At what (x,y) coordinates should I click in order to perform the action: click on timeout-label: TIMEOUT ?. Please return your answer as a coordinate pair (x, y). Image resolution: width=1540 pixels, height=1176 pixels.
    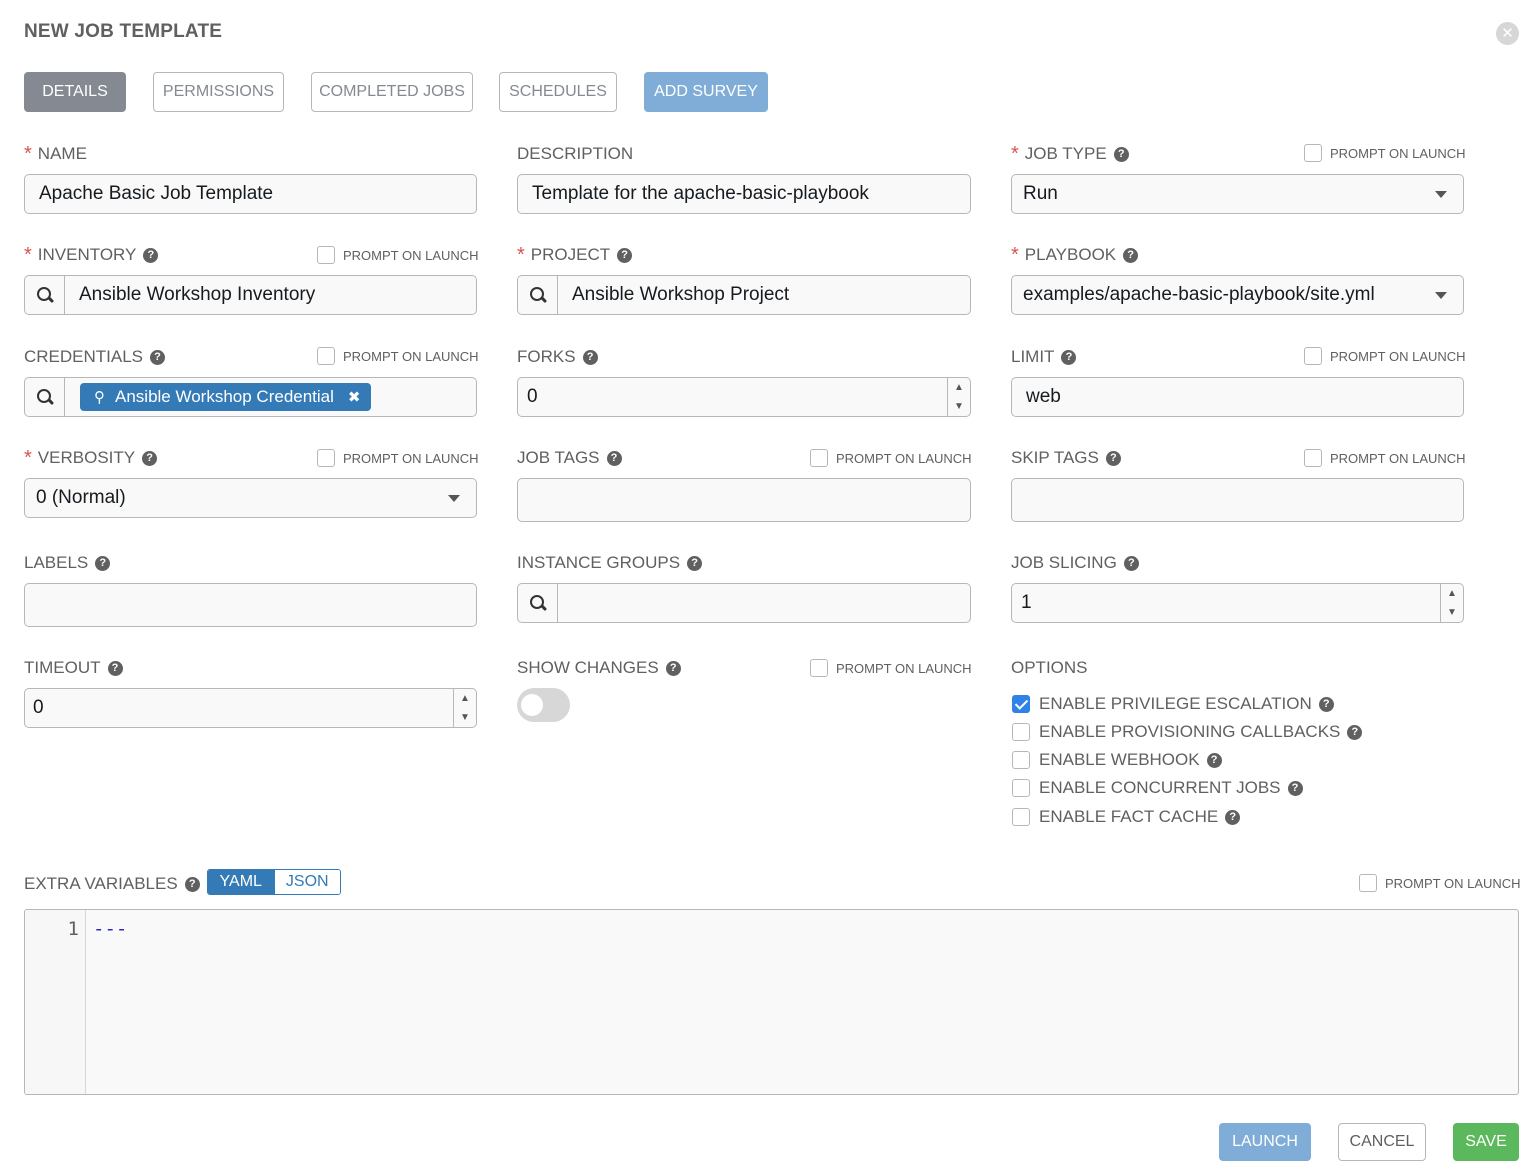
    Looking at the image, I should click on (73, 668).